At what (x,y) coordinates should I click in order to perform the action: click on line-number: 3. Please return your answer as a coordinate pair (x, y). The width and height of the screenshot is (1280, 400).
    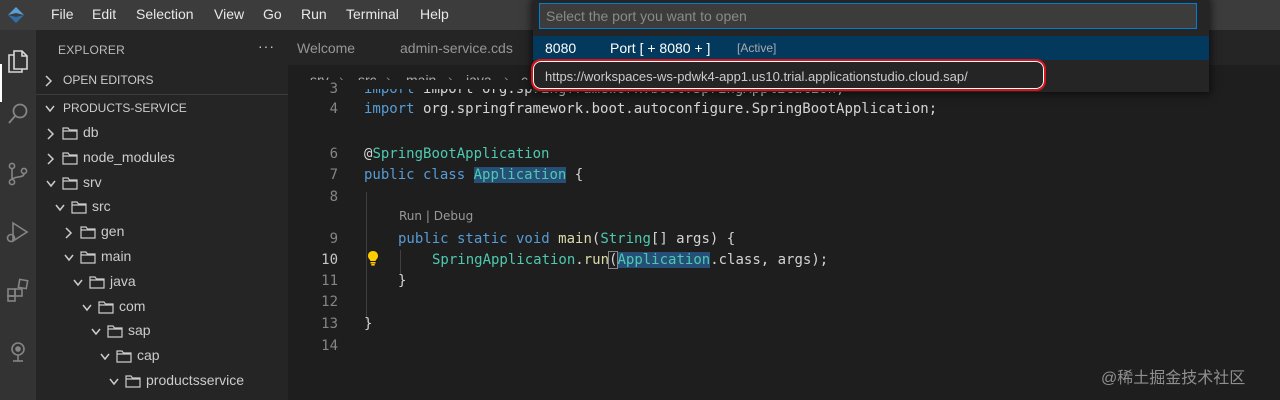
    Looking at the image, I should click on (333, 89).